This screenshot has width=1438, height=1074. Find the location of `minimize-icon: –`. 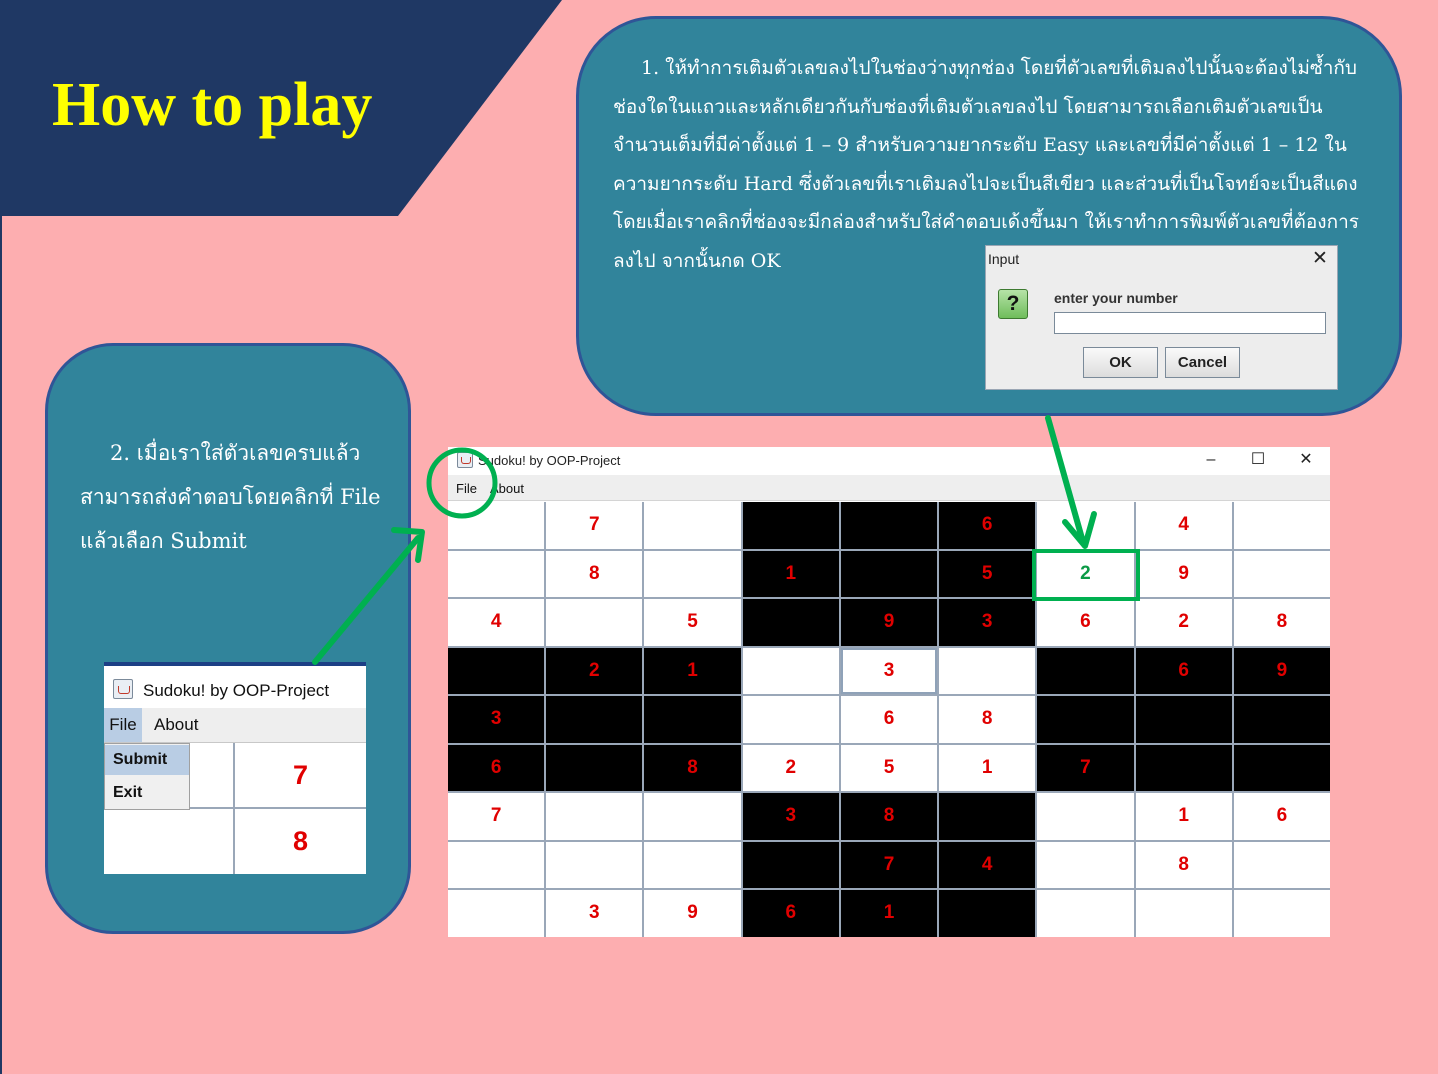

minimize-icon: – is located at coordinates (1211, 461).